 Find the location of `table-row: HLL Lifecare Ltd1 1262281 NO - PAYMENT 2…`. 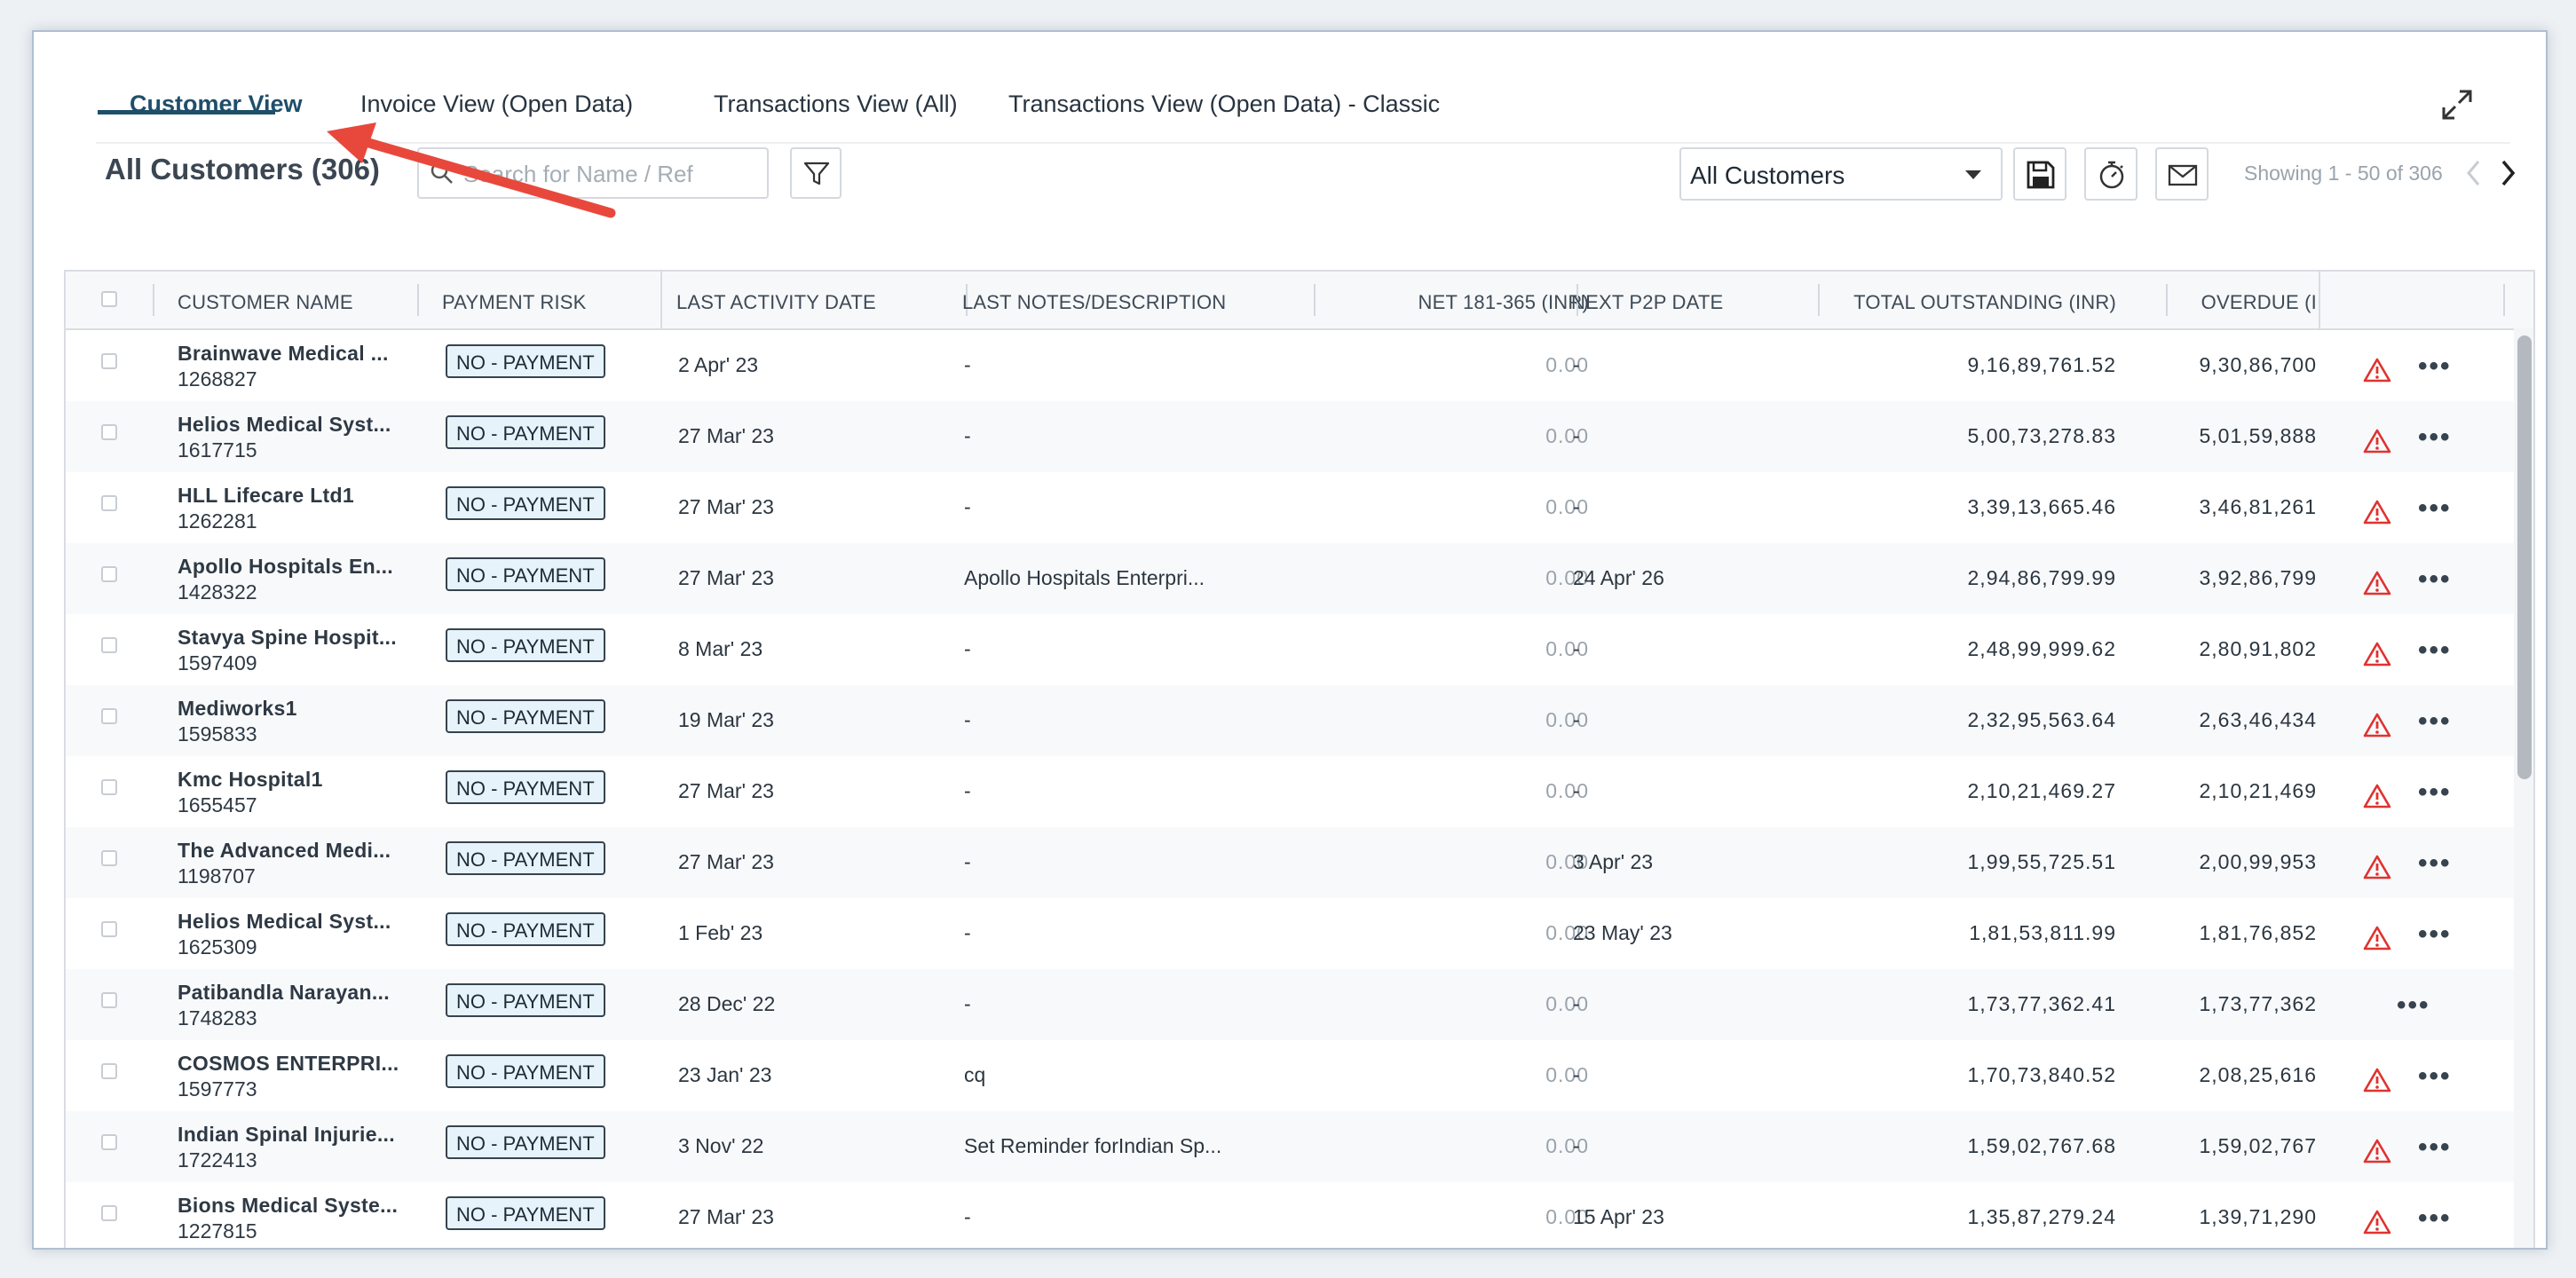

table-row: HLL Lifecare Ltd1 1262281 NO - PAYMENT 2… is located at coordinates (1299, 508).